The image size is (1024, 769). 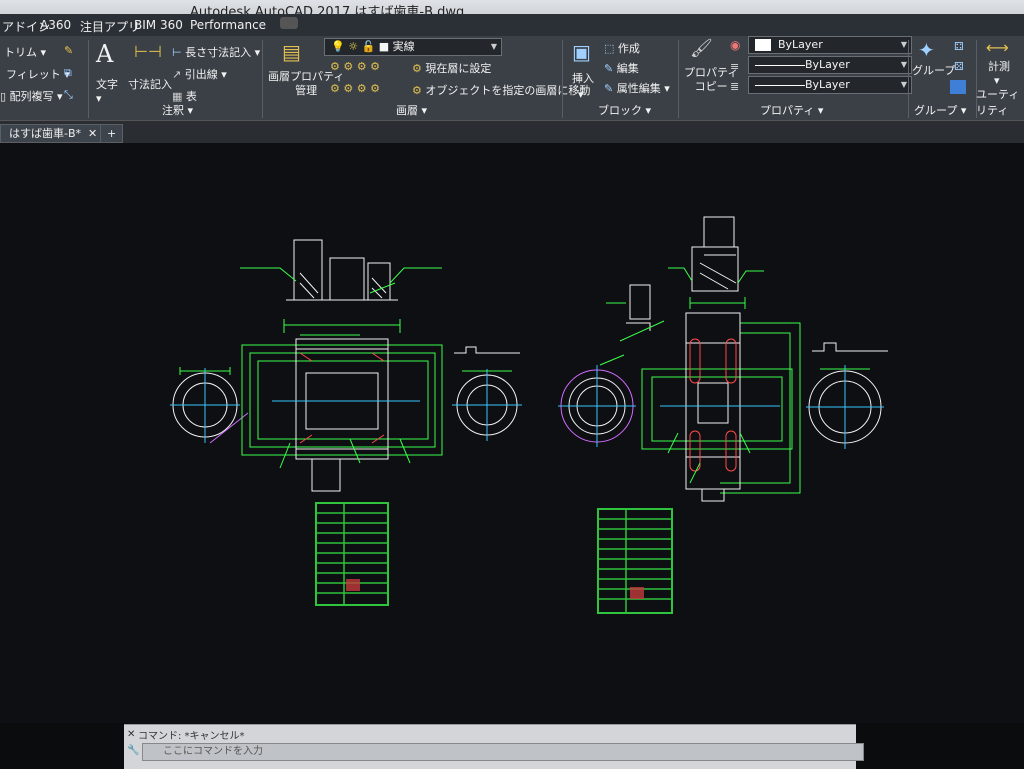 What do you see at coordinates (31, 96) in the screenshot?
I see `array-button: ▯ 配列複写 ▾` at bounding box center [31, 96].